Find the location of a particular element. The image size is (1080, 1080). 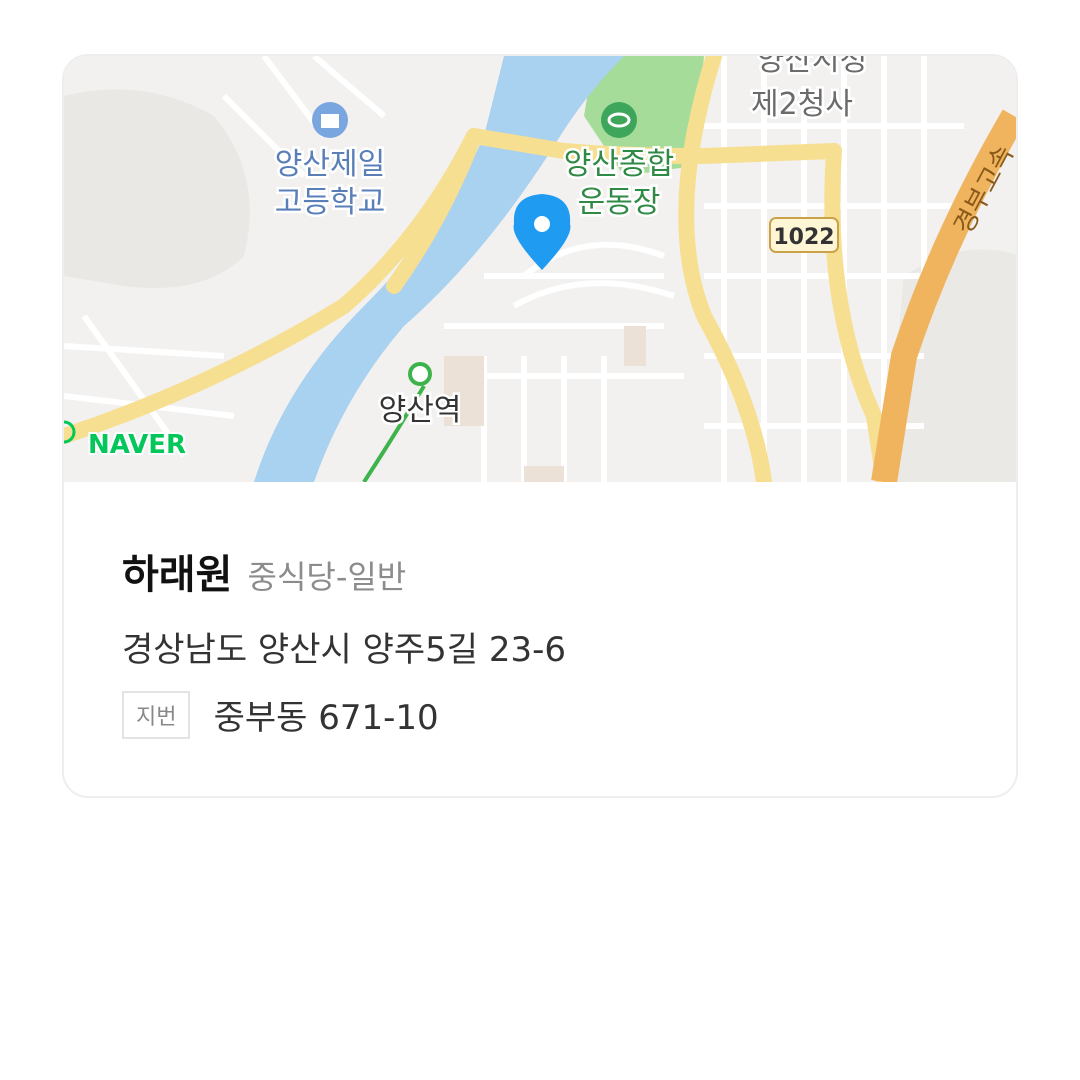

road-address: 경상남도 양산시 양주5길 23-6 is located at coordinates (344, 650).